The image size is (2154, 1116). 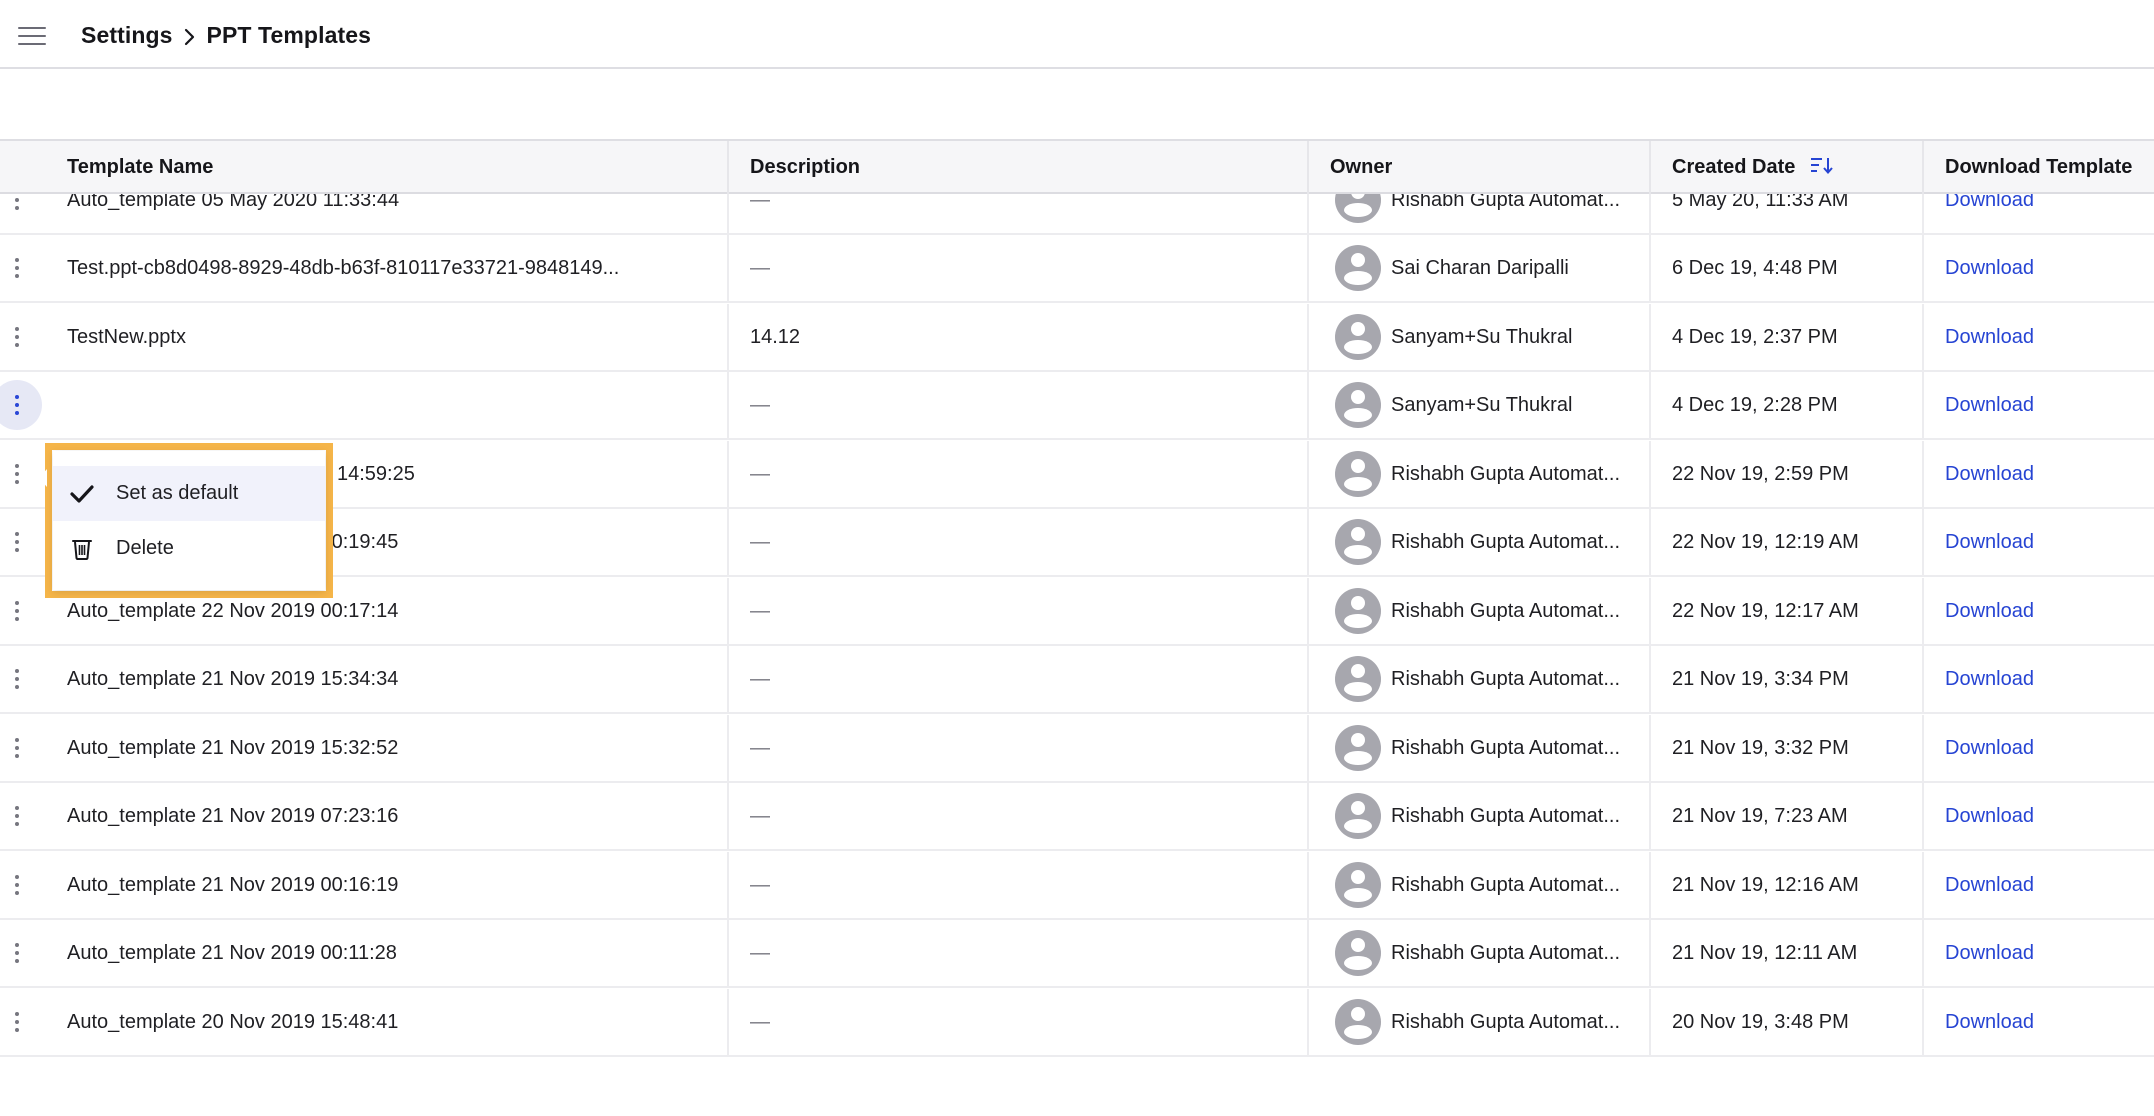 What do you see at coordinates (1734, 167) in the screenshot?
I see `column-label: Created Date` at bounding box center [1734, 167].